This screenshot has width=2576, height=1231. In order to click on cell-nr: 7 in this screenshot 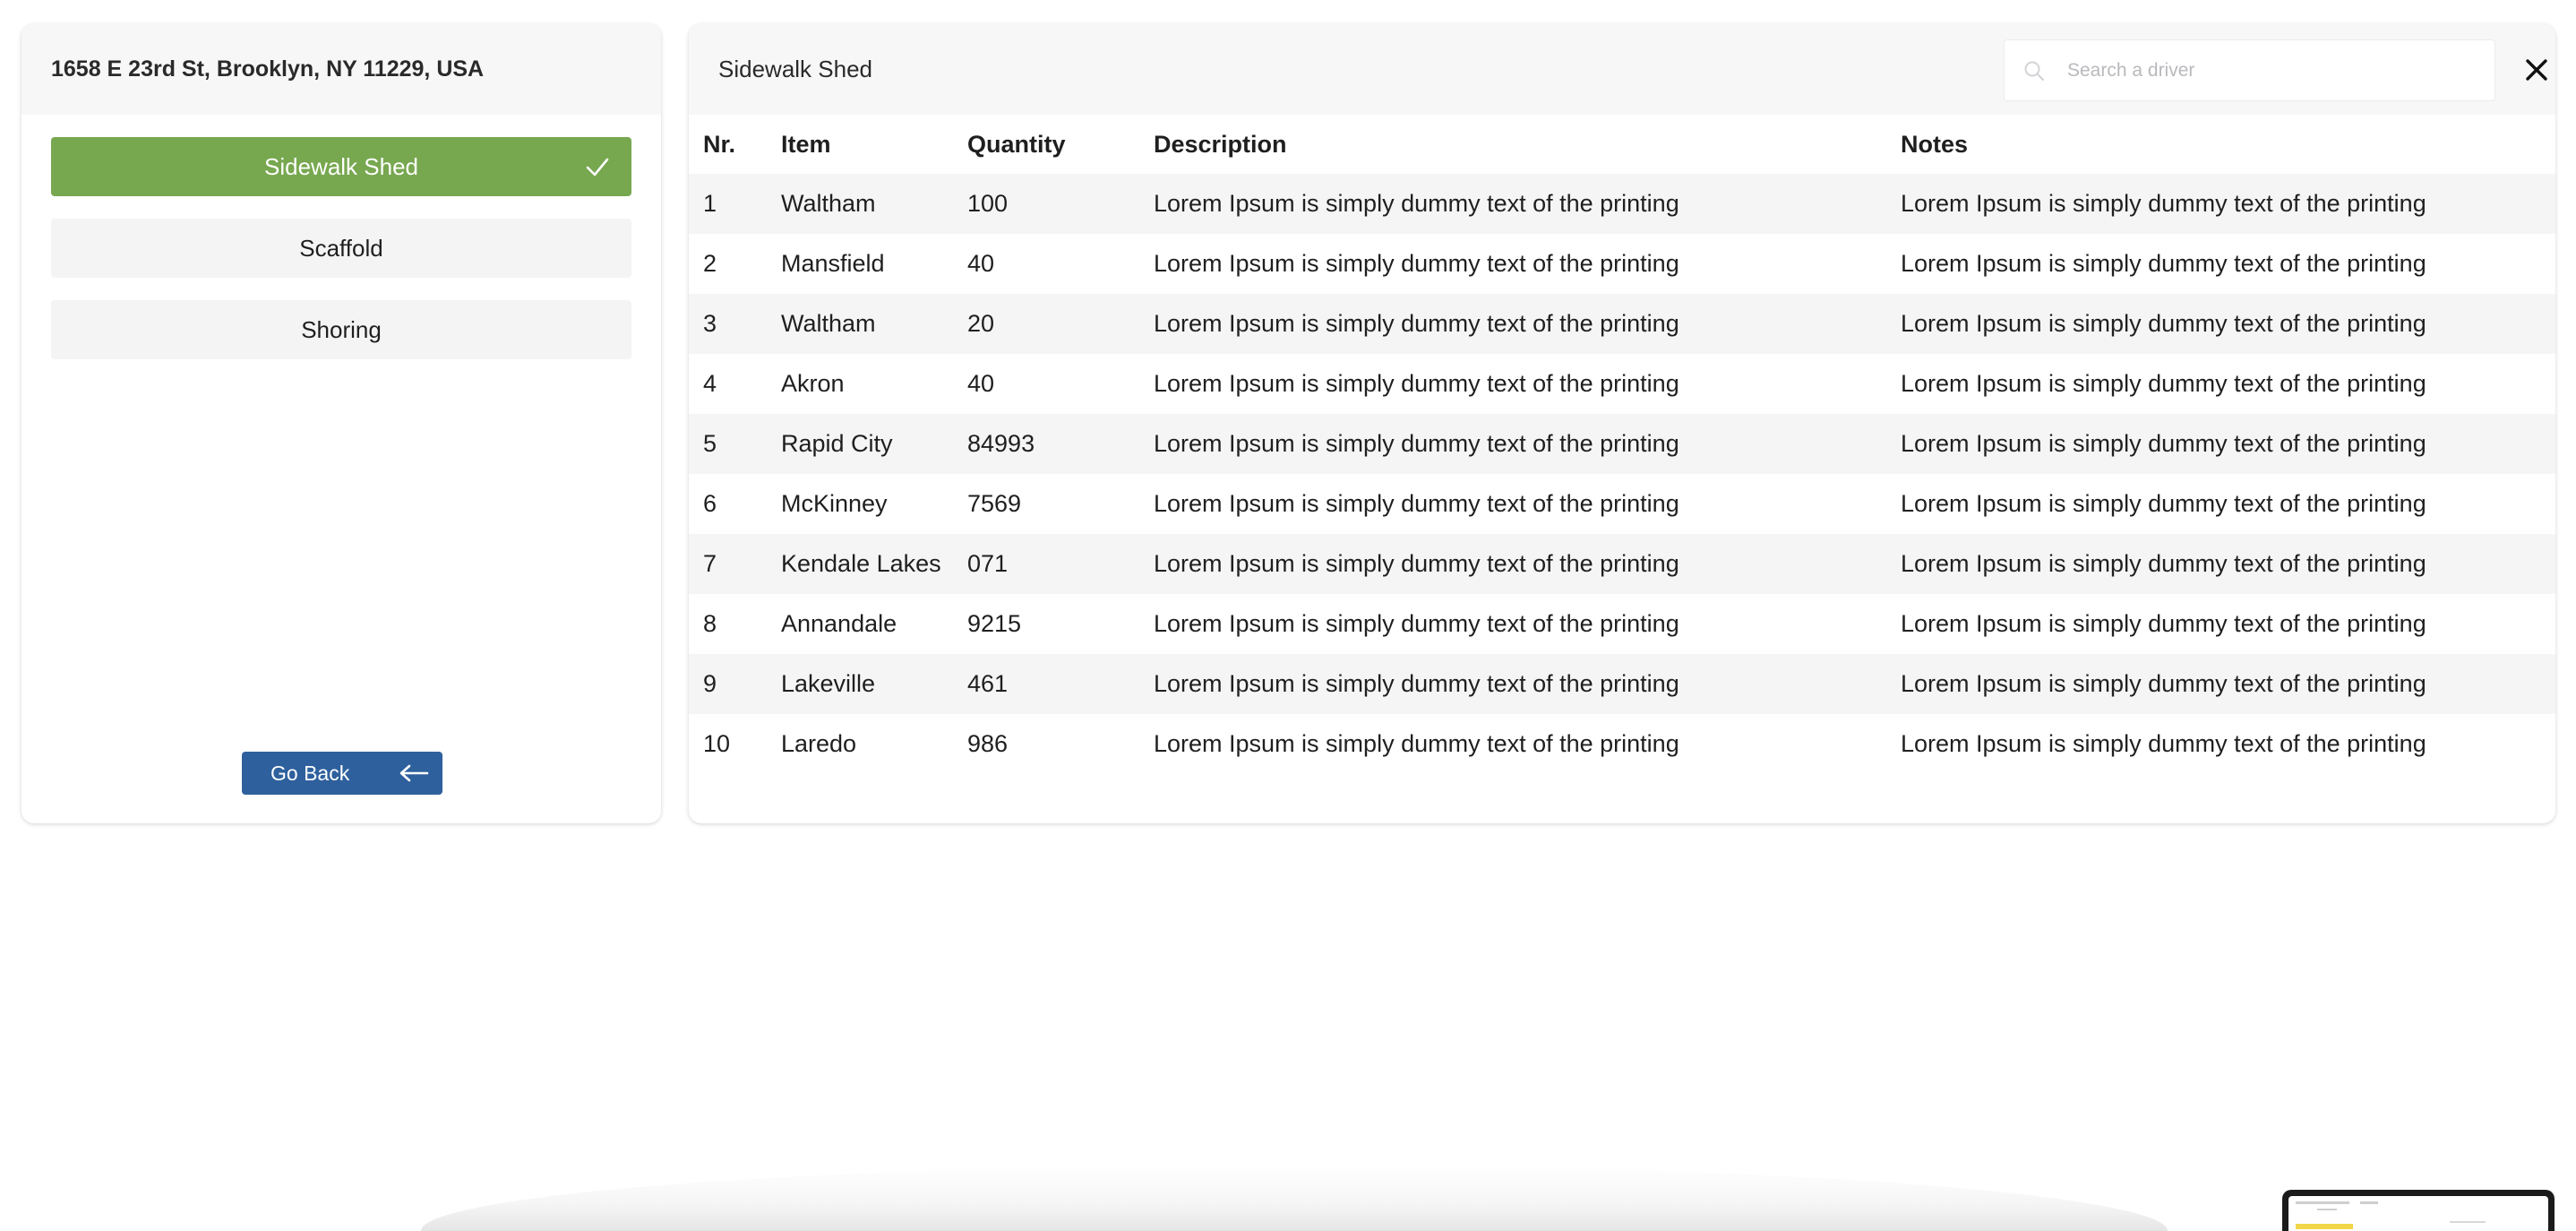, I will do `click(710, 563)`.